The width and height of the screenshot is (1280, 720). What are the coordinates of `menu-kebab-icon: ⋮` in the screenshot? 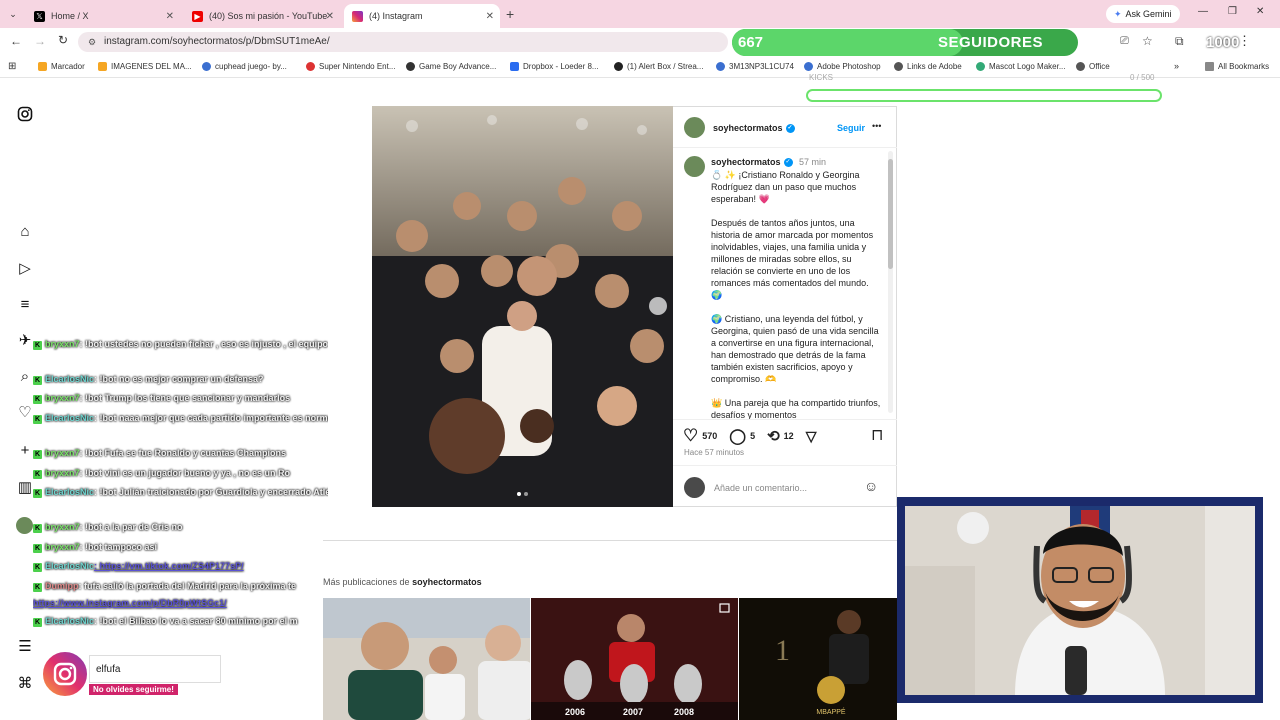 It's located at (1244, 41).